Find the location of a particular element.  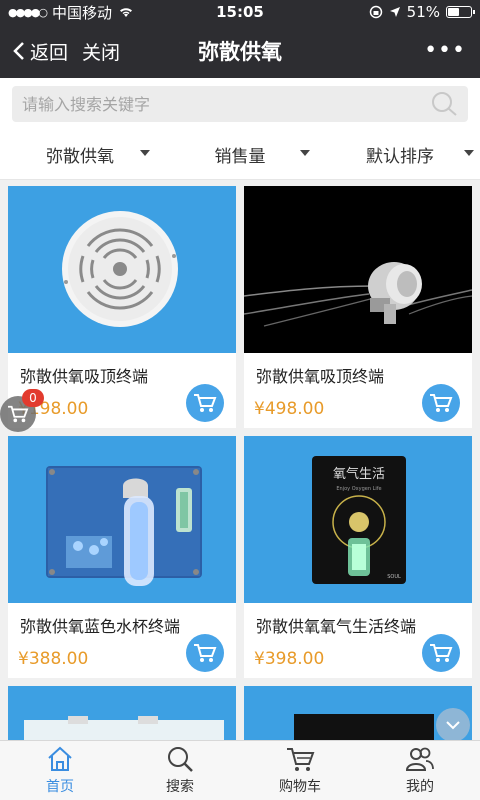

tab-bar: 首页 搜索 购物车 我的 is located at coordinates (240, 770).